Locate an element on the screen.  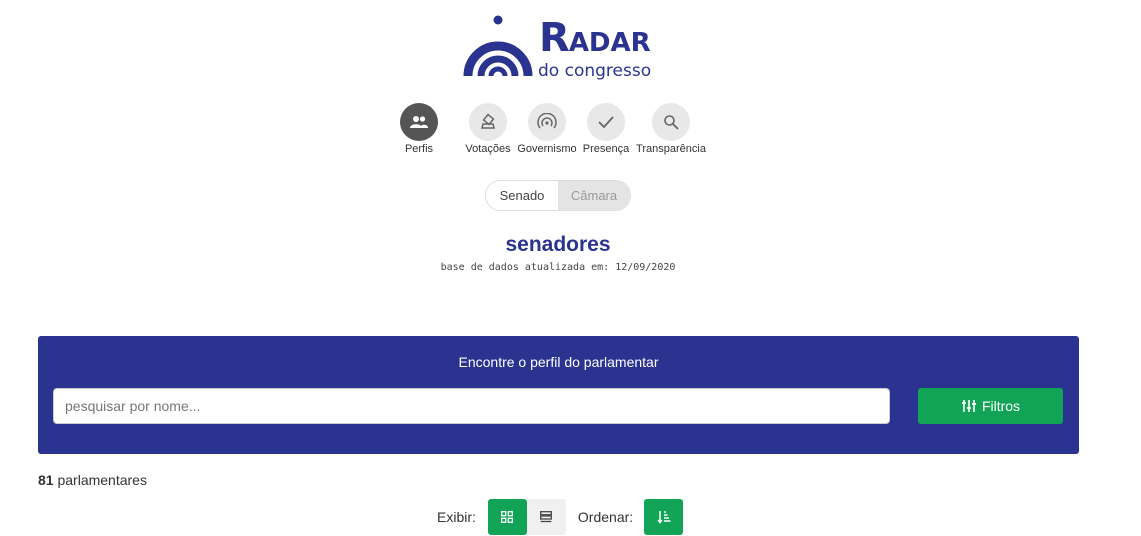
check-icon is located at coordinates (606, 122).